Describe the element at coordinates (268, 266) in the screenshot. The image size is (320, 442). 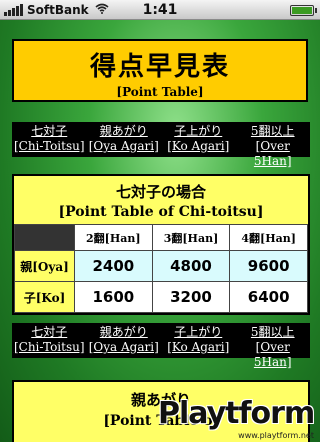
I see `table-cell: 9600` at that location.